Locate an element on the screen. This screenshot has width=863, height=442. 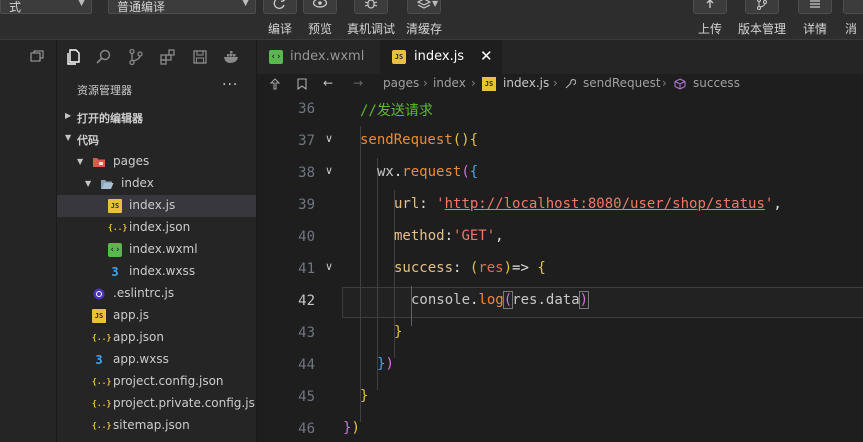
tree-item-label: index is located at coordinates (137, 183).